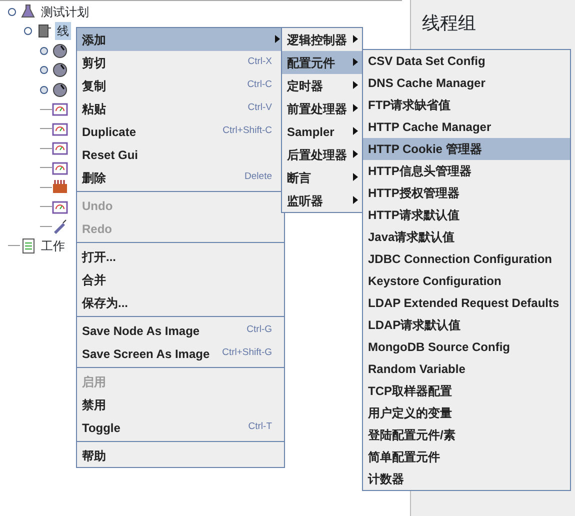 The height and width of the screenshot is (516, 575). What do you see at coordinates (322, 62) in the screenshot?
I see `menu-item: 配置元件` at bounding box center [322, 62].